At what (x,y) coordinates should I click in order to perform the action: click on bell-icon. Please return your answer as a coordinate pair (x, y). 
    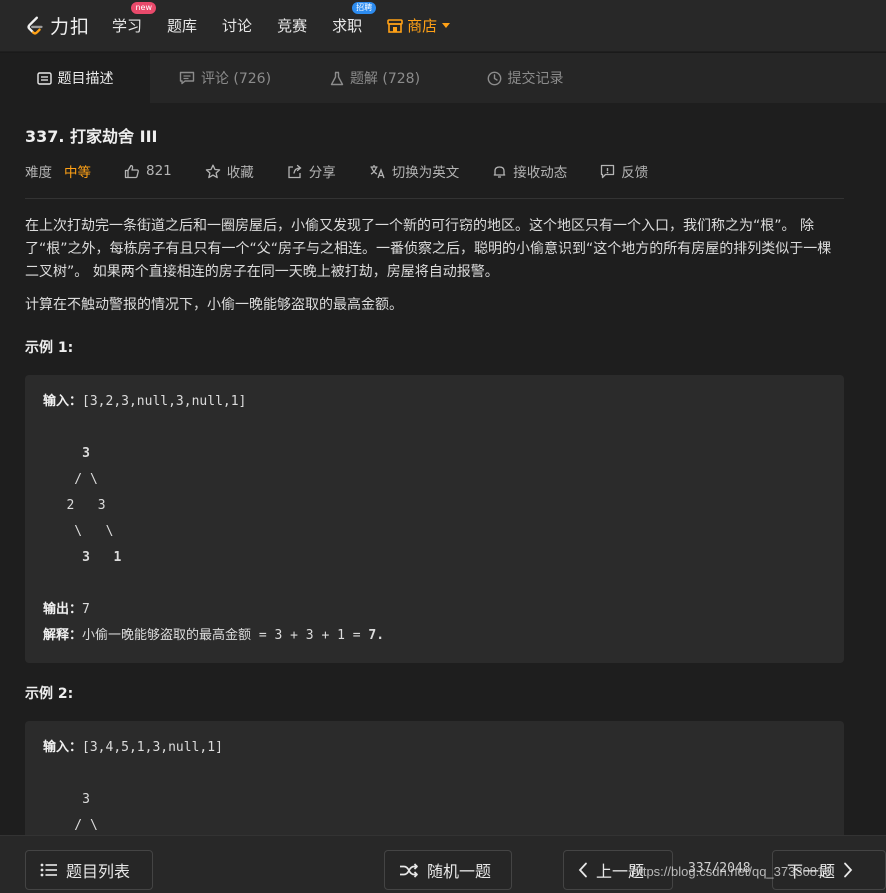
    Looking at the image, I should click on (500, 171).